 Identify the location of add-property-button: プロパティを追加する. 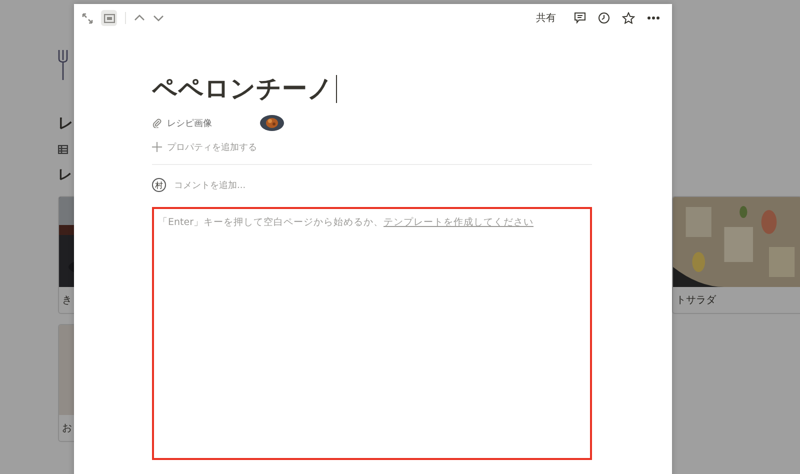
(212, 147).